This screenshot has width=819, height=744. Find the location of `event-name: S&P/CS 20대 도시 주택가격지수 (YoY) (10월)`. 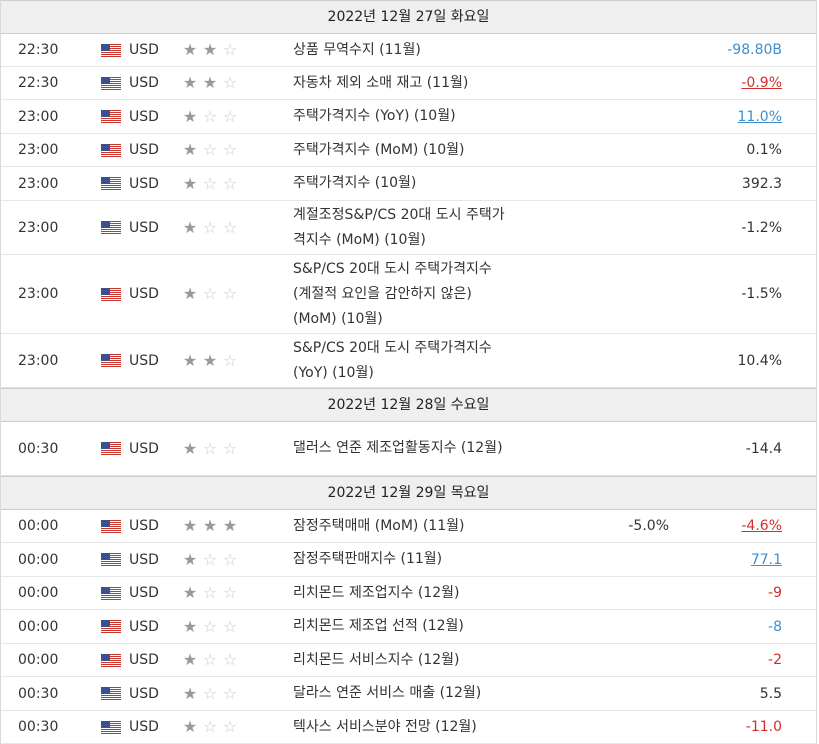

event-name: S&P/CS 20대 도시 주택가격지수 (YoY) (10월) is located at coordinates (401, 361).